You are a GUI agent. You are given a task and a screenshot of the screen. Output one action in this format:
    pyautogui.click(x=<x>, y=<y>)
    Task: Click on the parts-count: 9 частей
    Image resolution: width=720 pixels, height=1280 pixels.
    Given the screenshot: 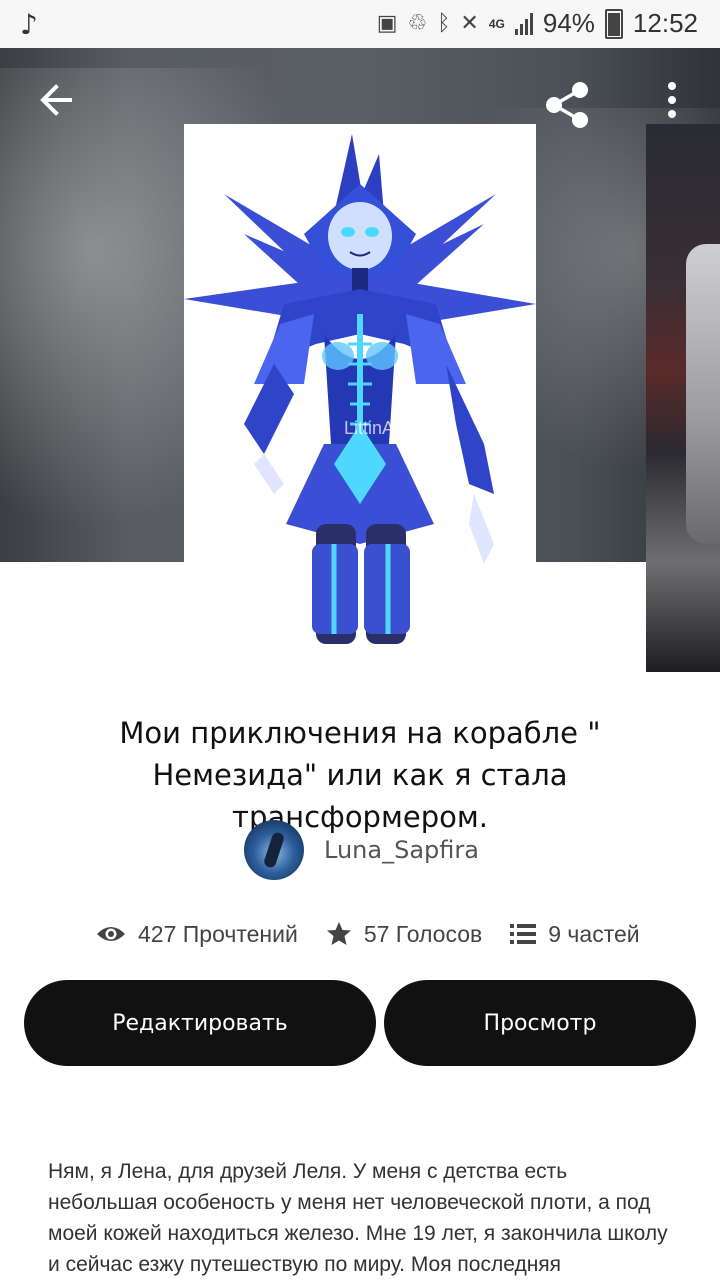 What is the action you would take?
    pyautogui.click(x=594, y=933)
    